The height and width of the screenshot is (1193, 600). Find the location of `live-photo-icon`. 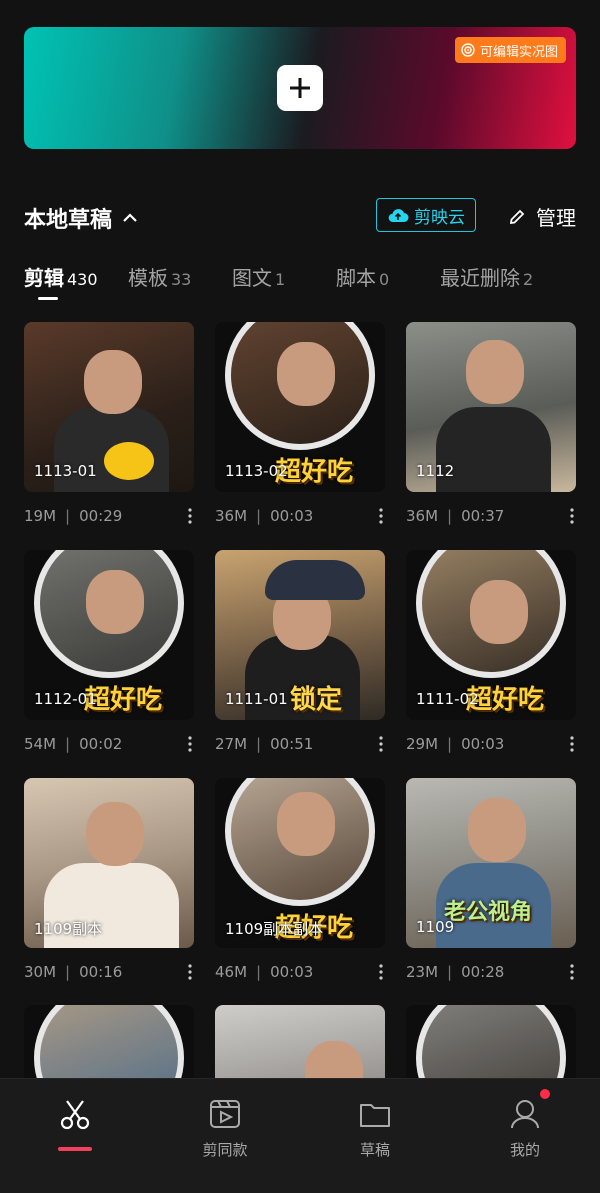

live-photo-icon is located at coordinates (468, 50).